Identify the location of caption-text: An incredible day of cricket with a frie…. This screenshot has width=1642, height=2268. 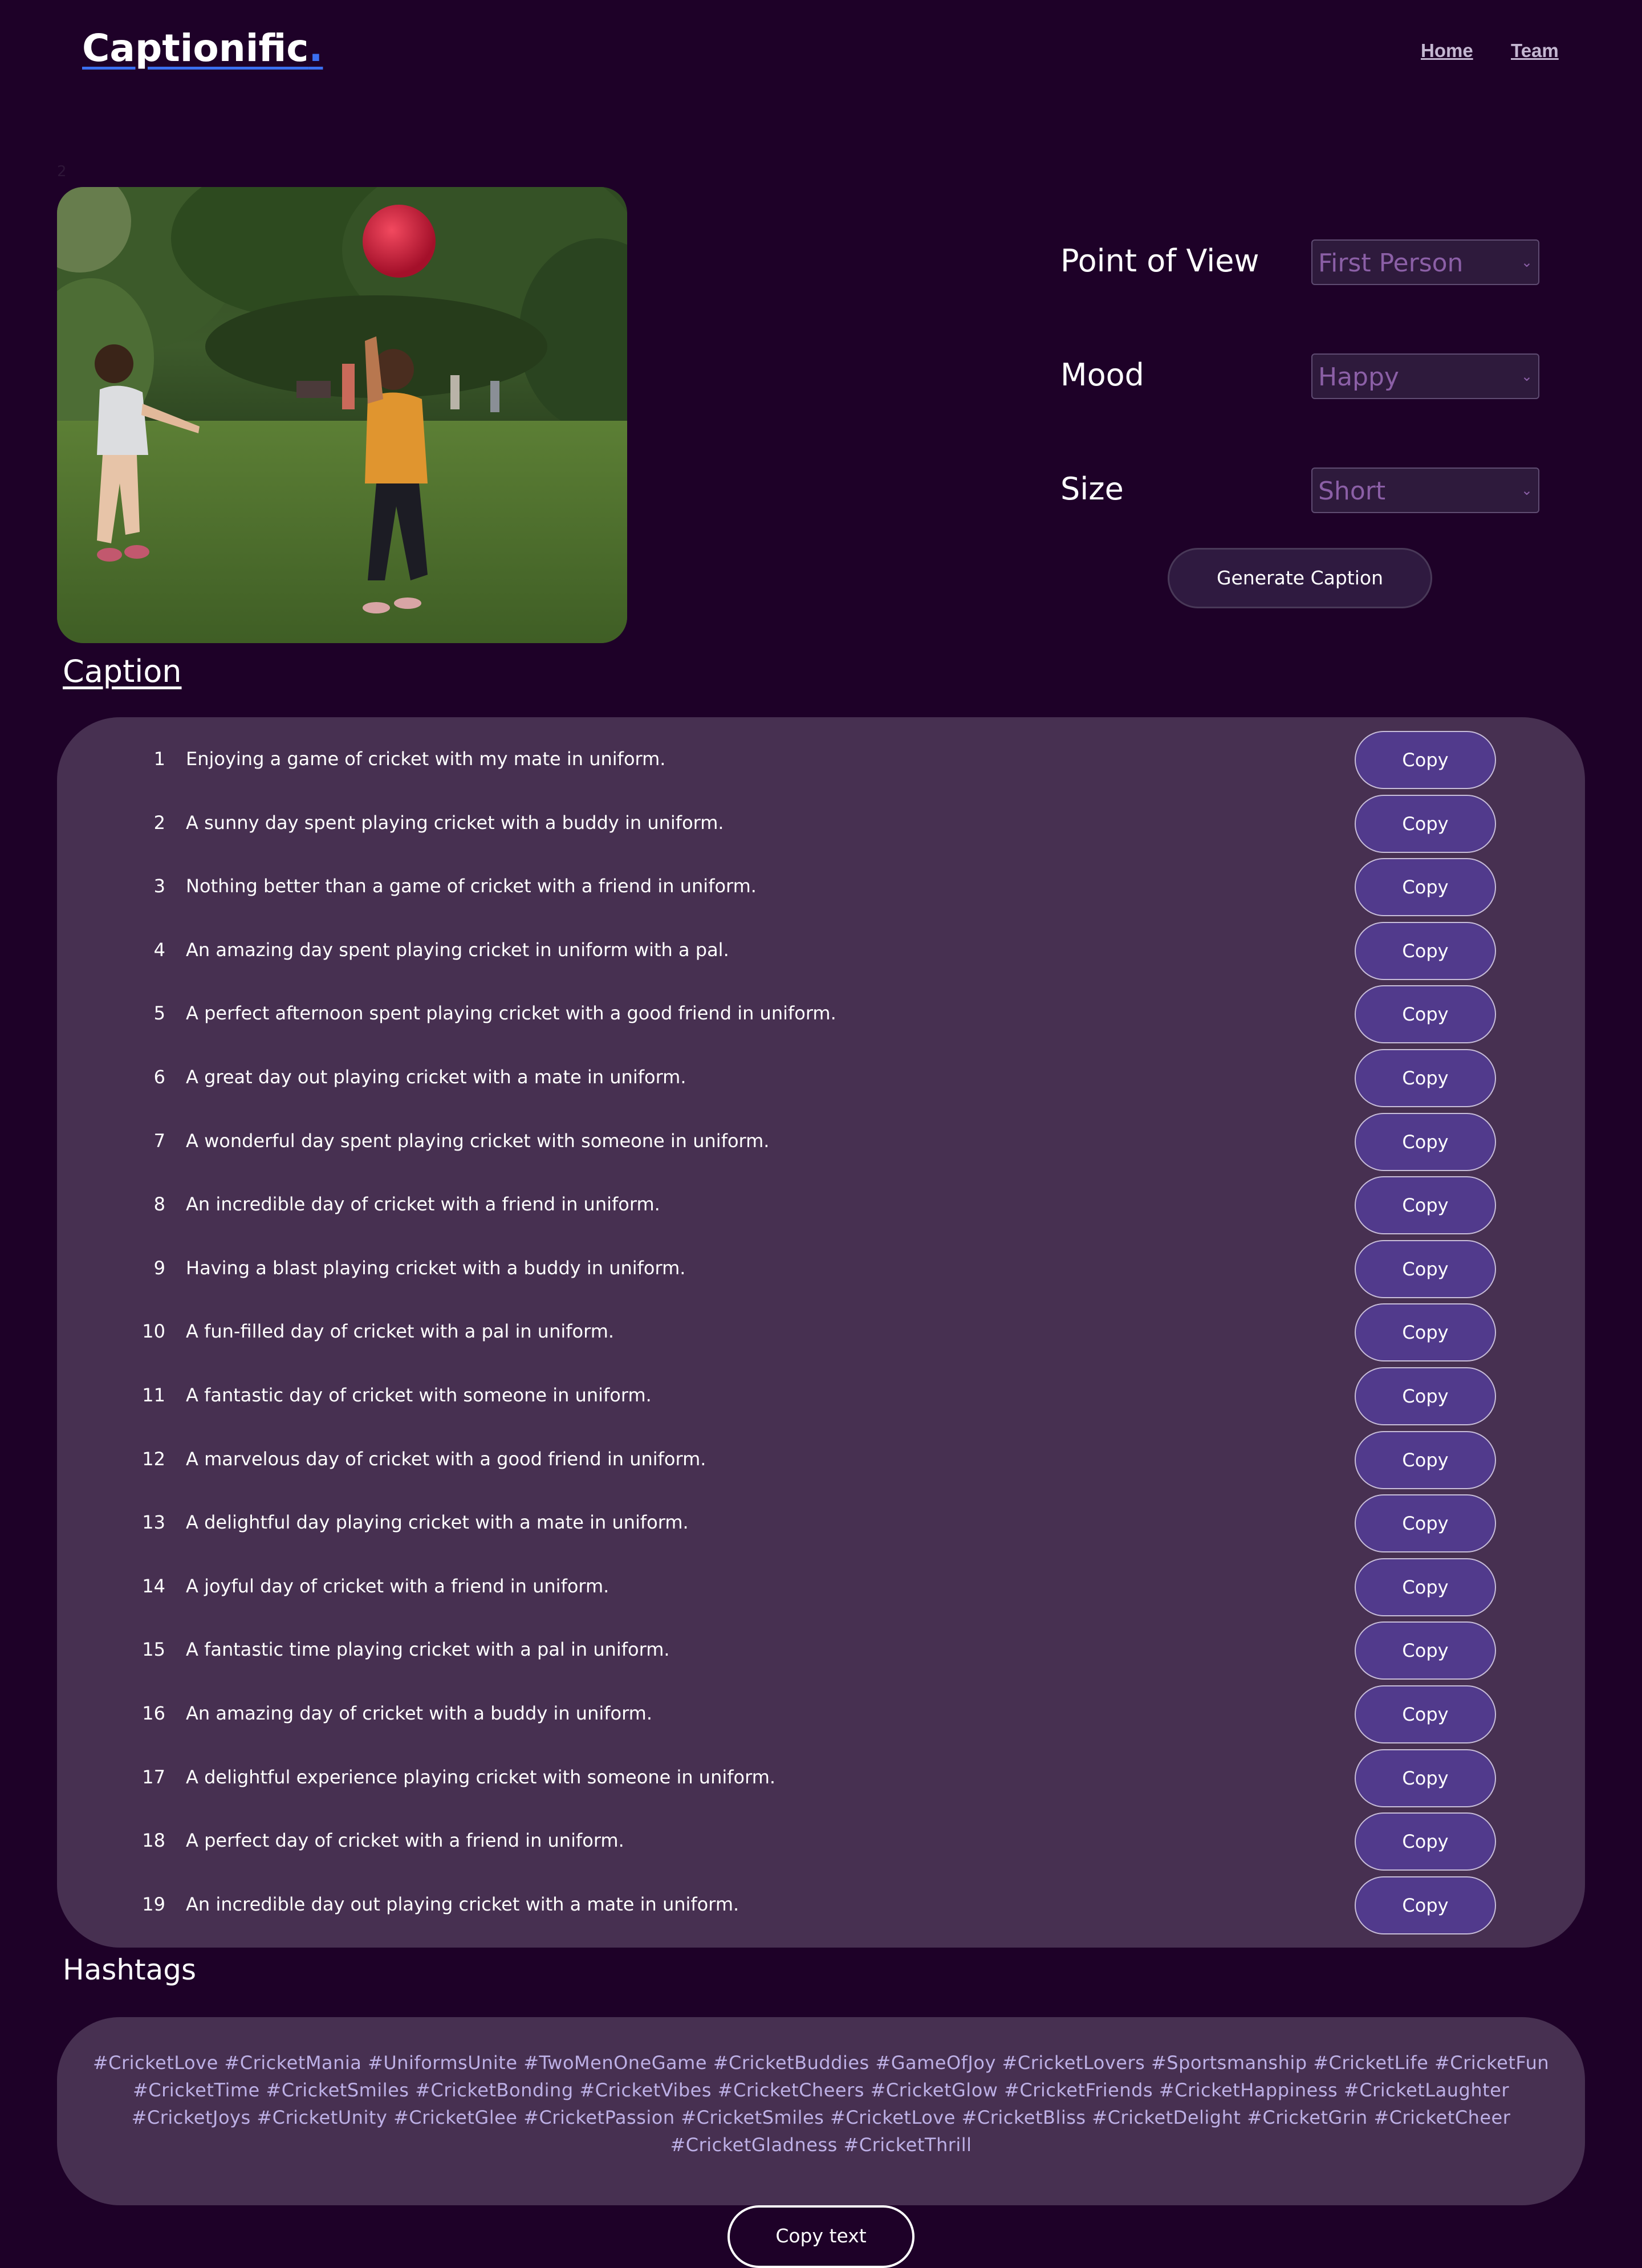
(423, 1204).